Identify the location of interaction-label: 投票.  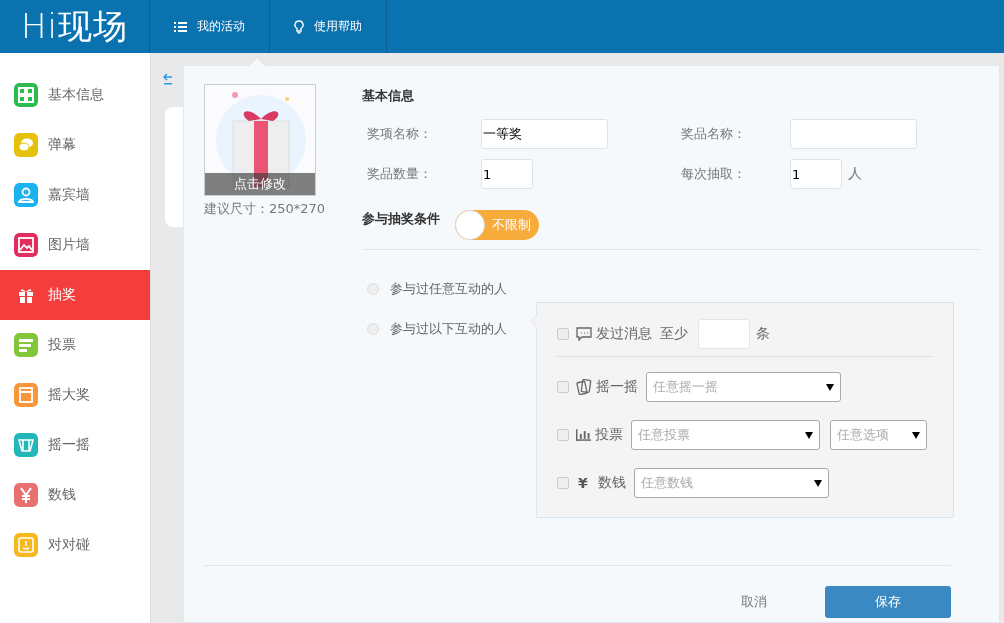
(609, 435).